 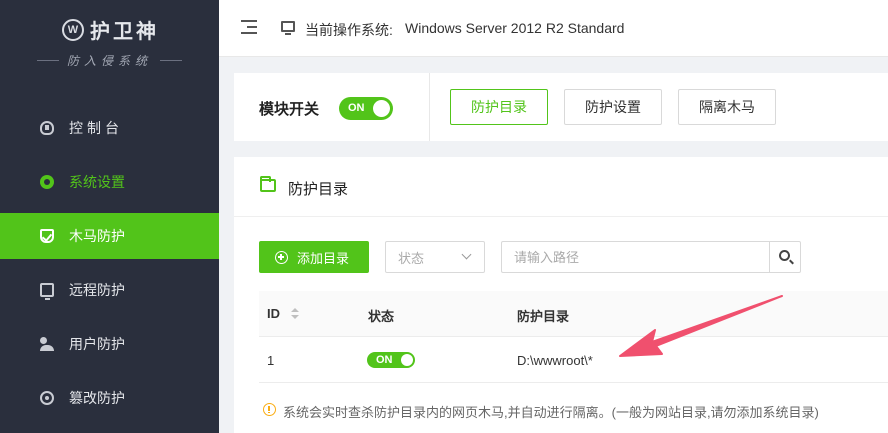 I want to click on module-card: 模块开关 ON 防护目录 防护设置 隔离木马, so click(x=561, y=107).